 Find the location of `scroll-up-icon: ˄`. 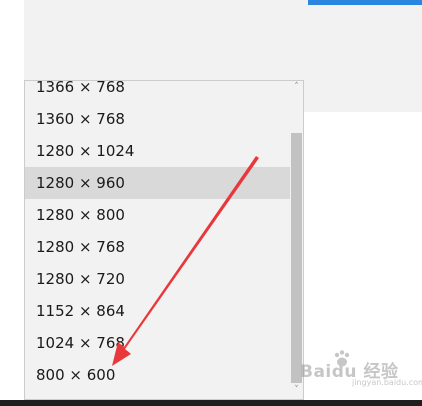

scroll-up-icon: ˄ is located at coordinates (296, 87).